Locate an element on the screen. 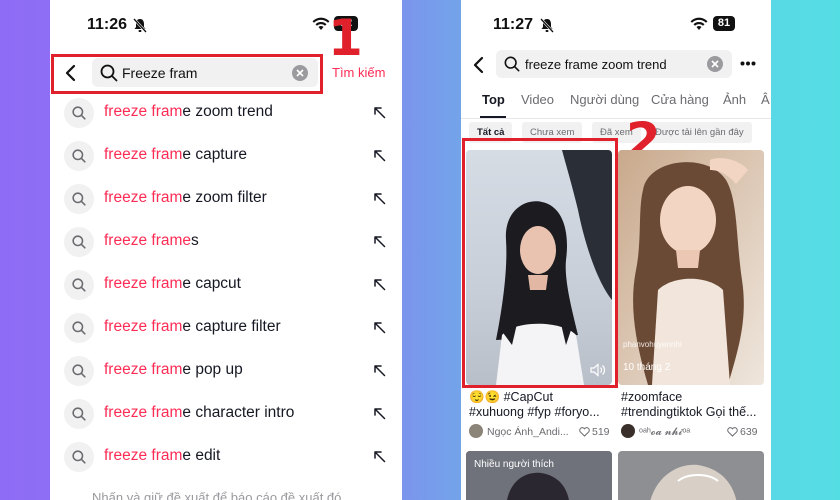 The image size is (840, 500). suggestion-text: freeze frame edit is located at coordinates (162, 456).